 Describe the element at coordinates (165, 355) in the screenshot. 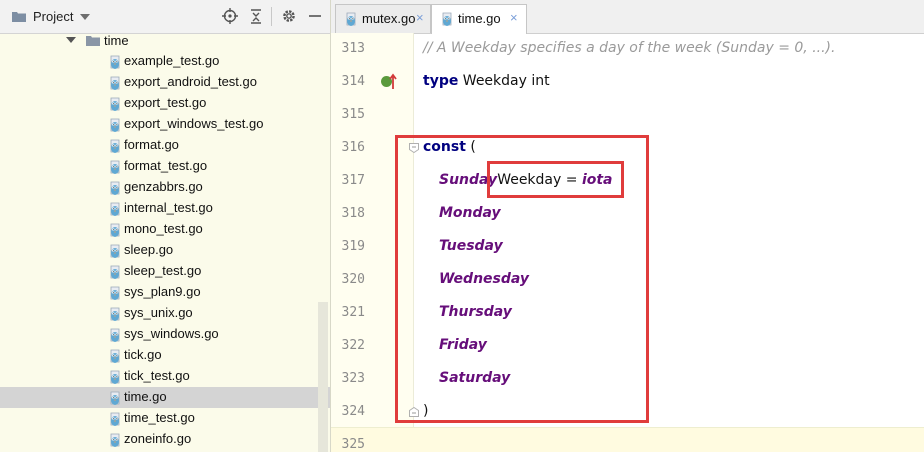

I see `tree-file-item: tick.go` at that location.